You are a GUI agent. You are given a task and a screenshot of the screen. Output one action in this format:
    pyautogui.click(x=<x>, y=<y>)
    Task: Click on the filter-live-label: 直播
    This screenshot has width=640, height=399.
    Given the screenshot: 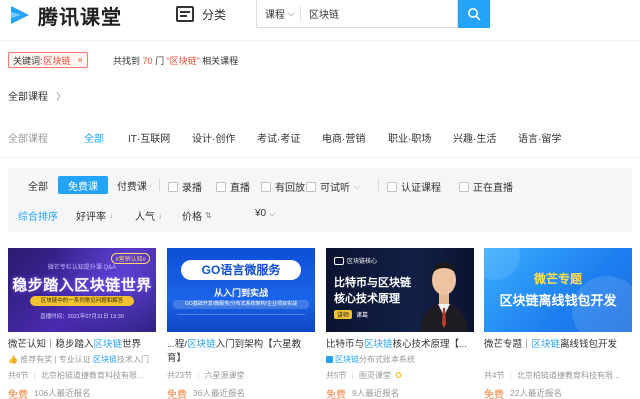 What is the action you would take?
    pyautogui.click(x=240, y=188)
    